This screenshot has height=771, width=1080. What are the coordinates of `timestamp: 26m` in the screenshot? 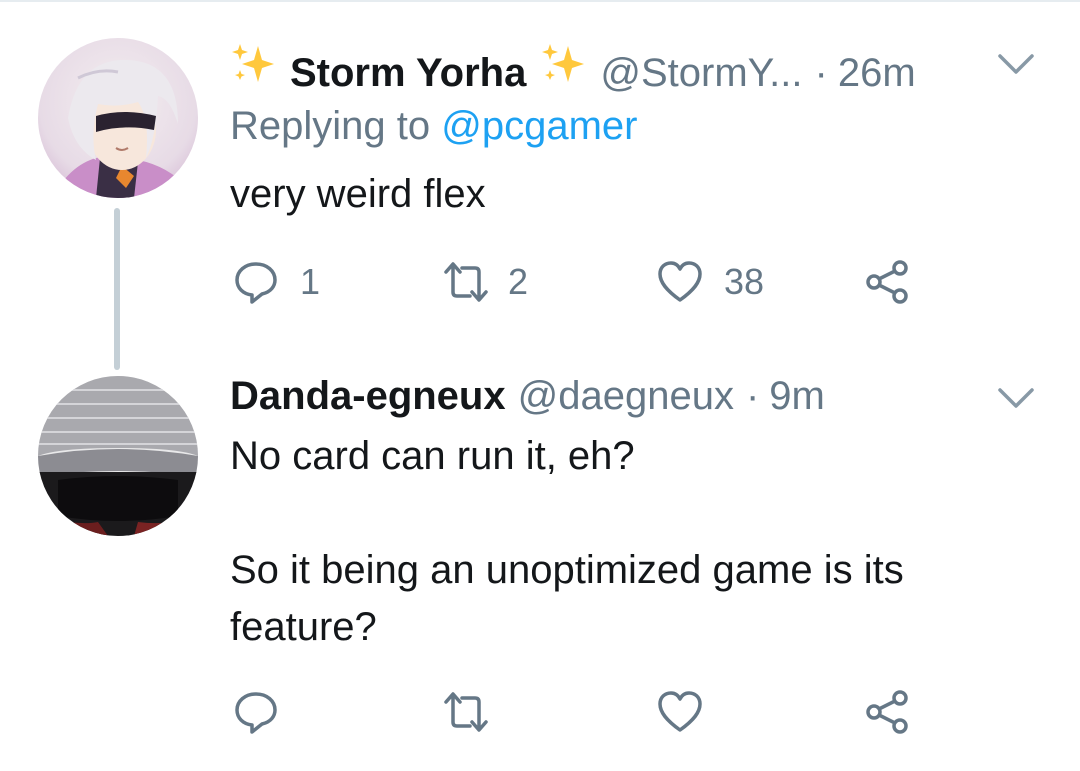 It's located at (877, 73).